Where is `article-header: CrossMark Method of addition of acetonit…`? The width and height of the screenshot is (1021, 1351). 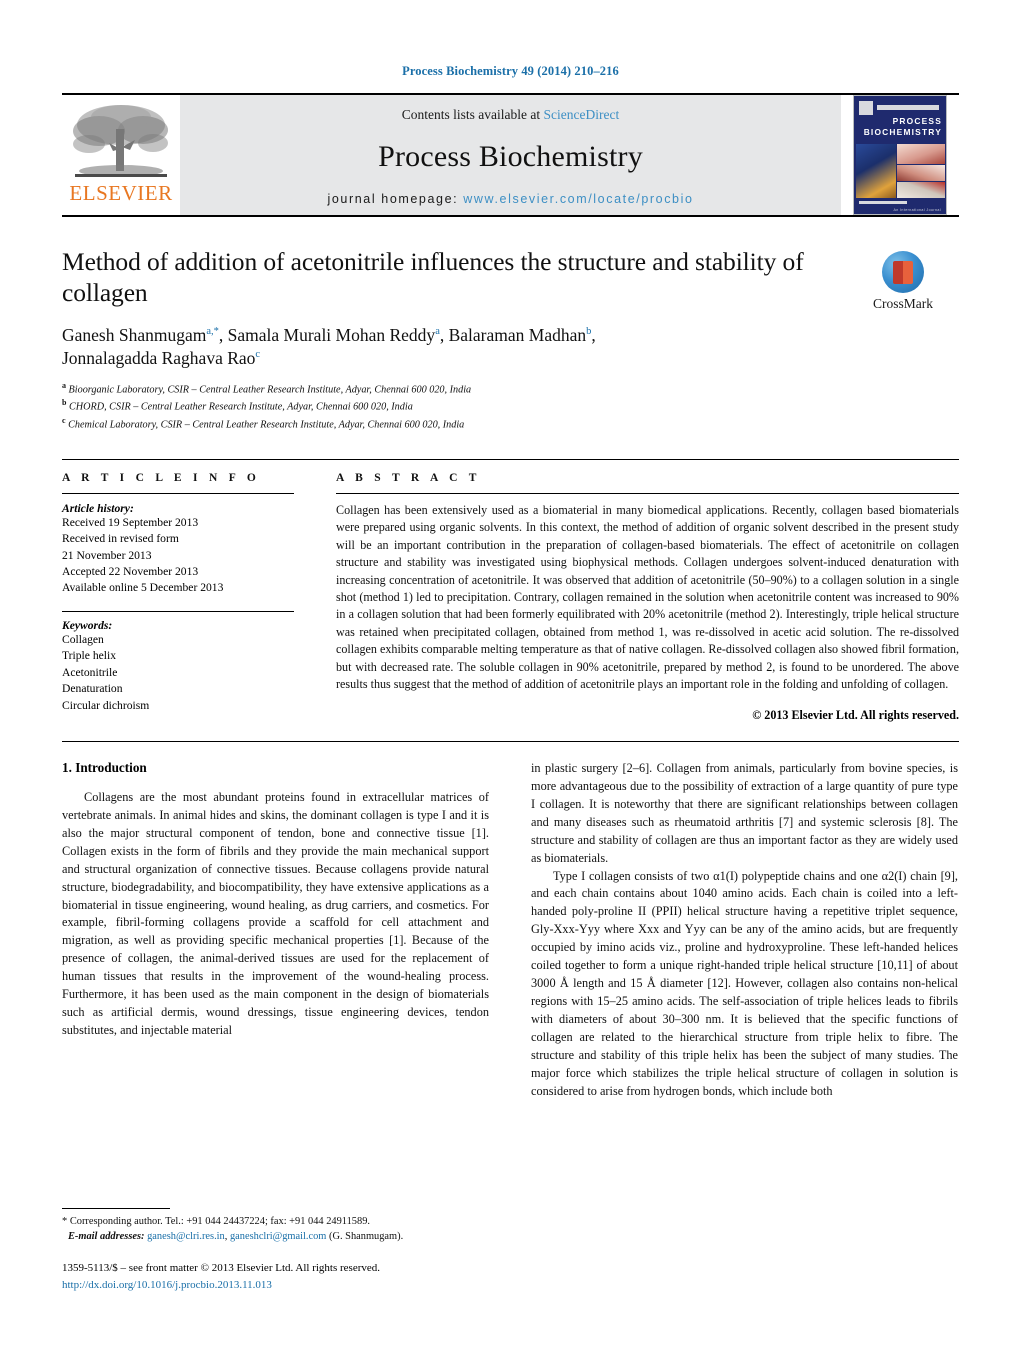 article-header: CrossMark Method of addition of acetonit… is located at coordinates (510, 340).